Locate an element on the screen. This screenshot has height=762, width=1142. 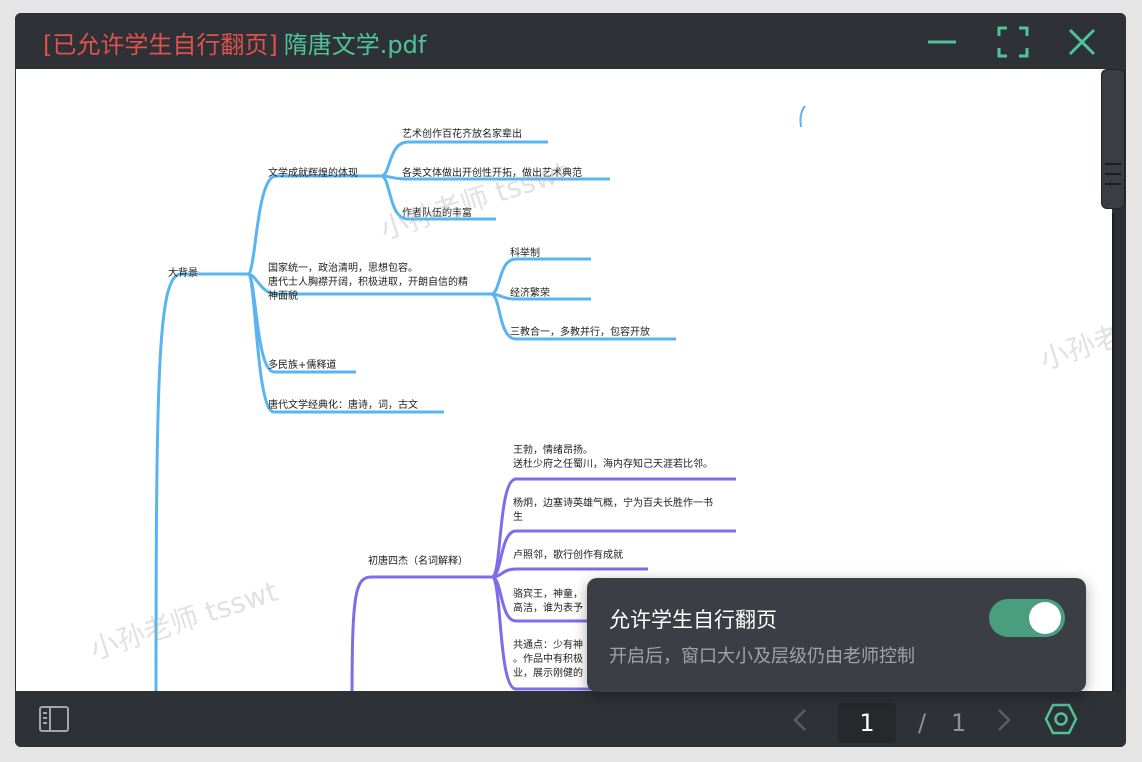
mindmap-node: 卢照邻，歌行创作有成就 is located at coordinates (568, 555).